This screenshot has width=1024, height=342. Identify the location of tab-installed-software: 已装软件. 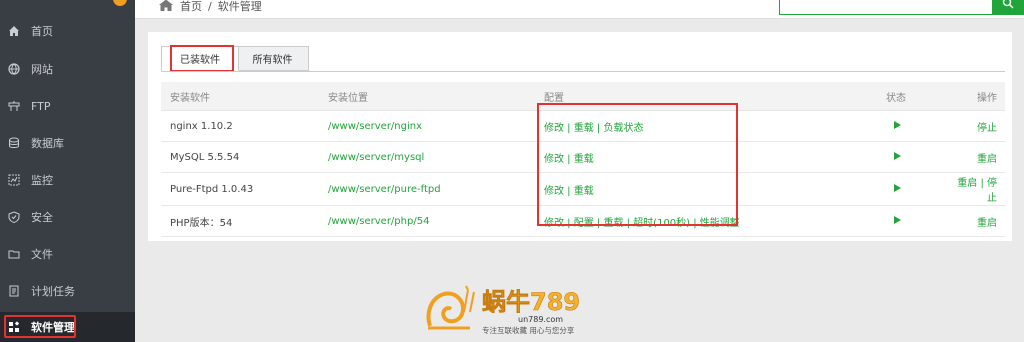
(200, 58).